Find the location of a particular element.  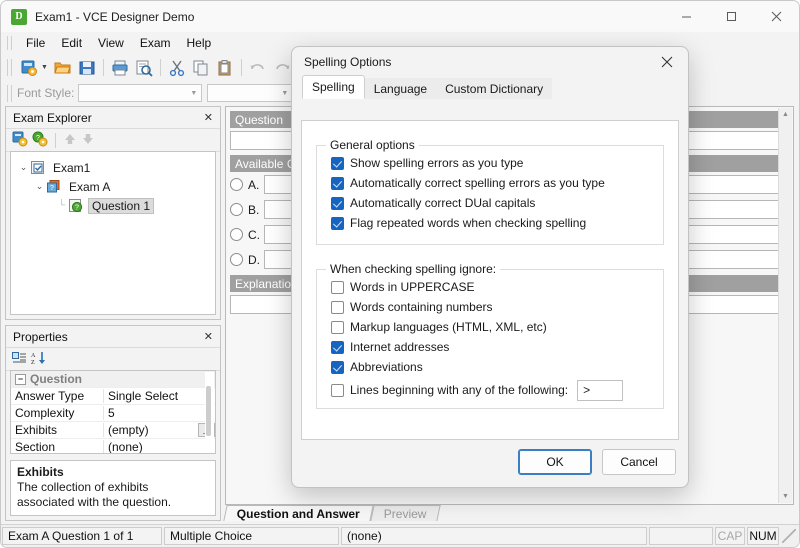

window-controls is located at coordinates (731, 16).